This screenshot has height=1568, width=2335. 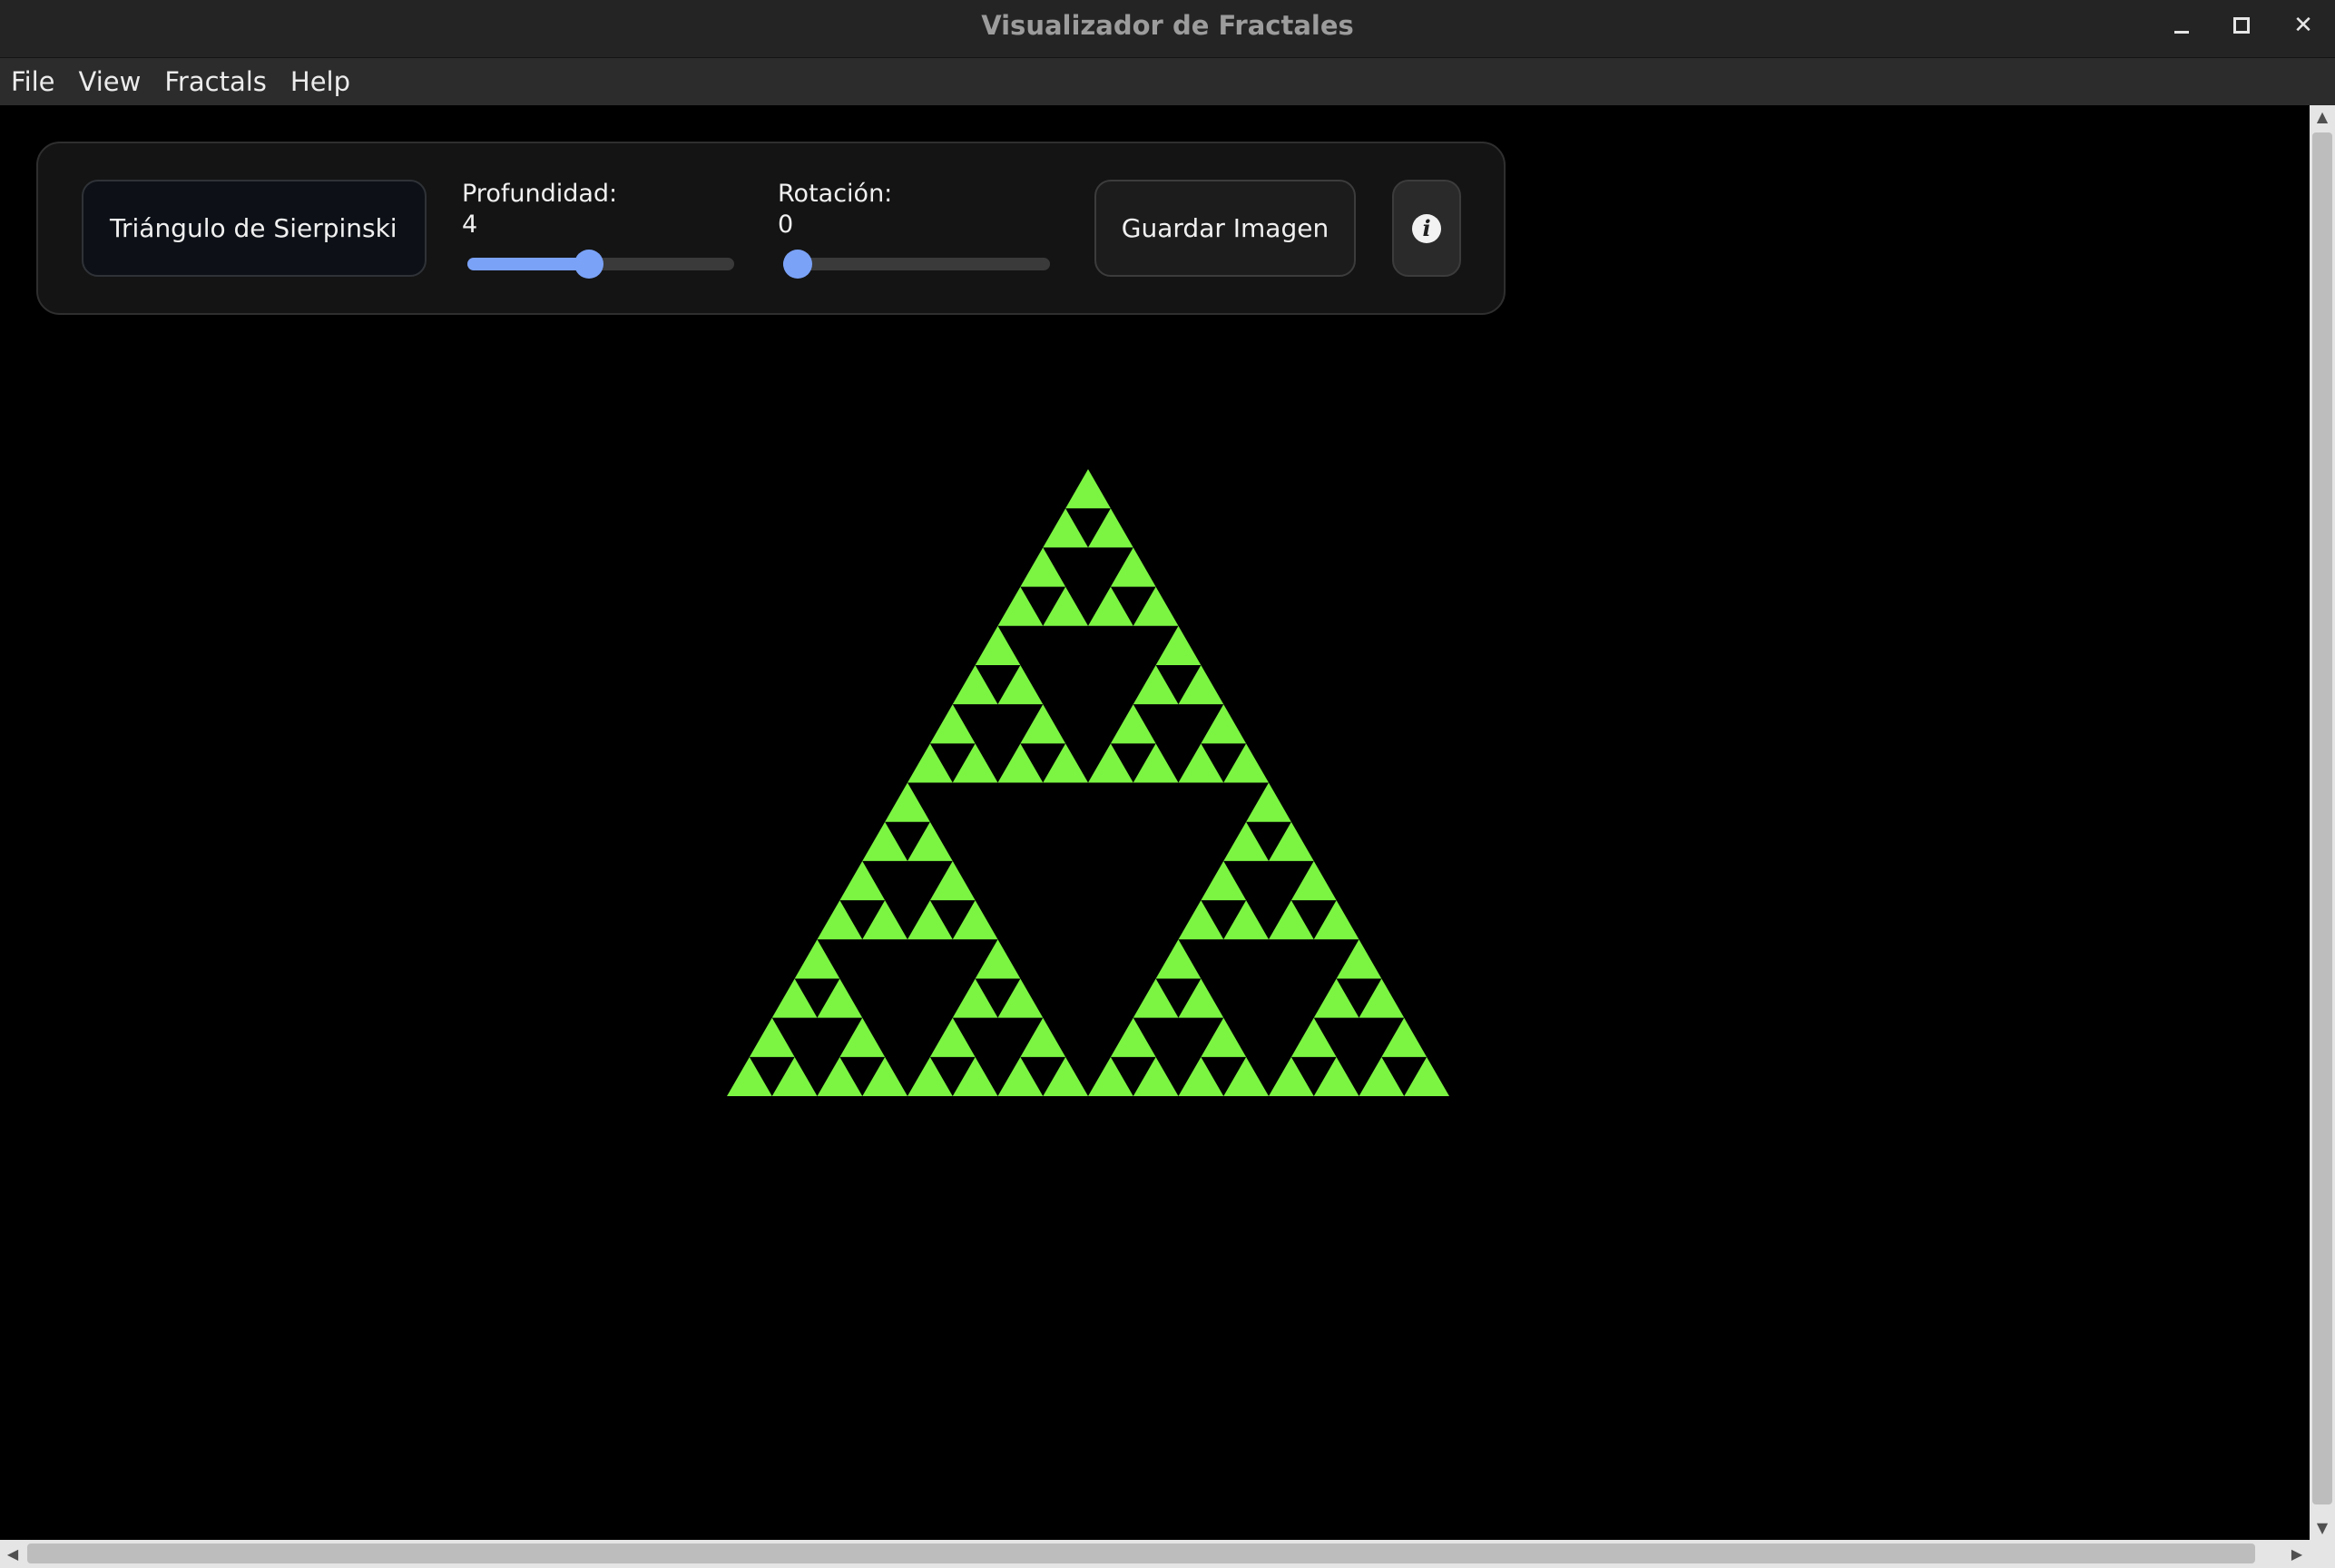 I want to click on depth-label: Profundidad:, so click(x=540, y=194).